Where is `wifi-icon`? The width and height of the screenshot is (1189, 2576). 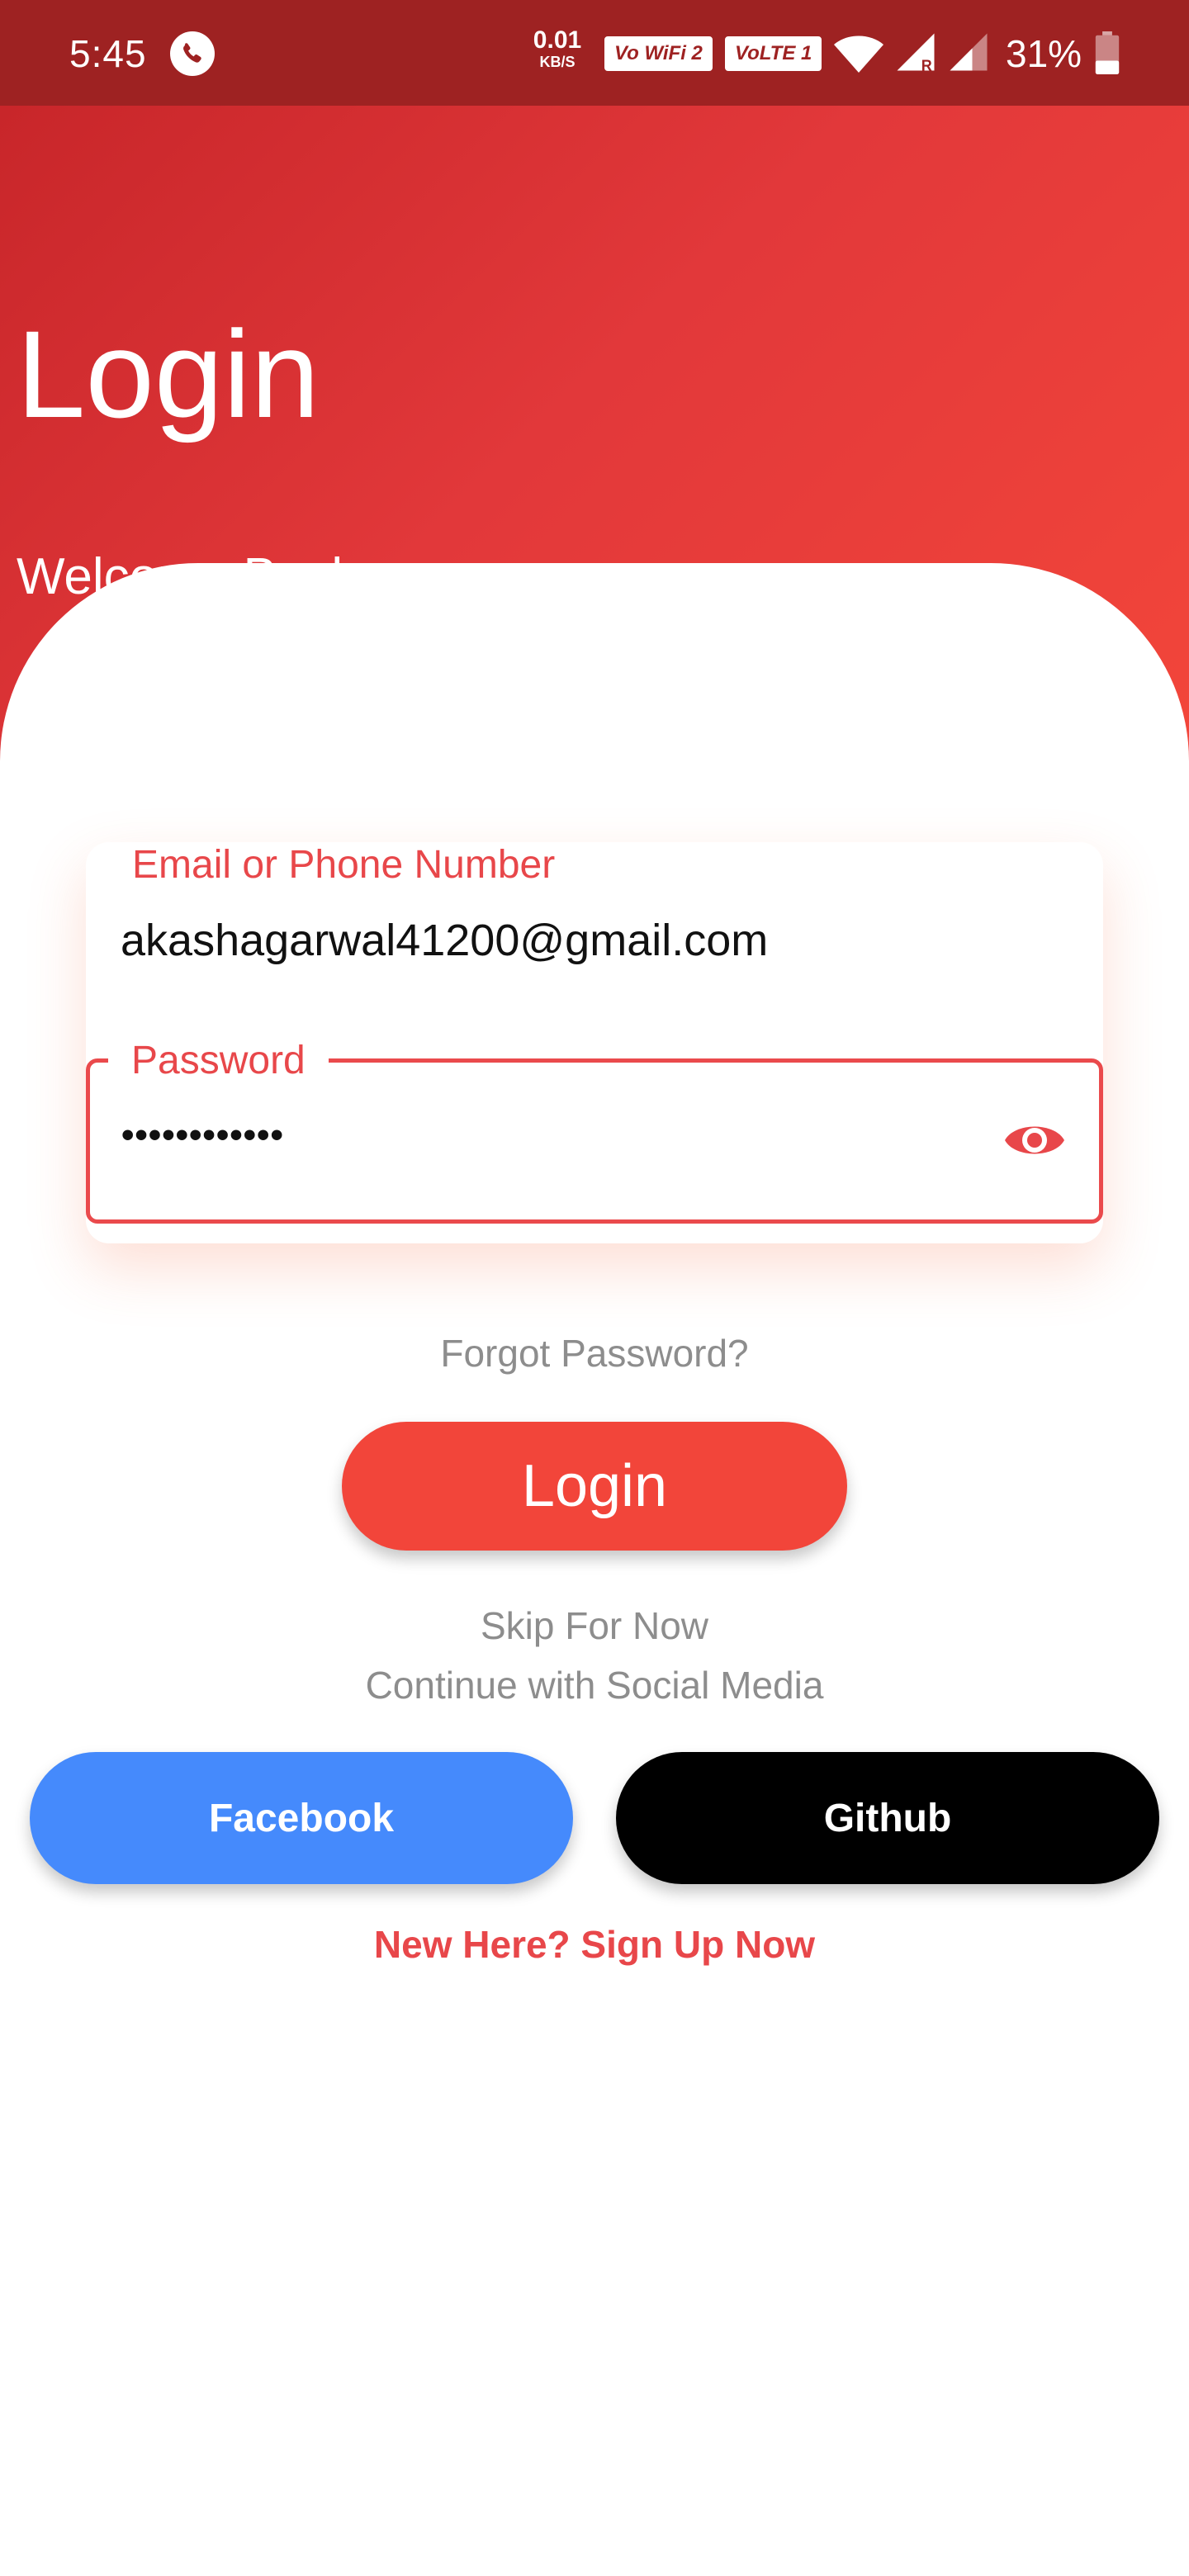
wifi-icon is located at coordinates (858, 54).